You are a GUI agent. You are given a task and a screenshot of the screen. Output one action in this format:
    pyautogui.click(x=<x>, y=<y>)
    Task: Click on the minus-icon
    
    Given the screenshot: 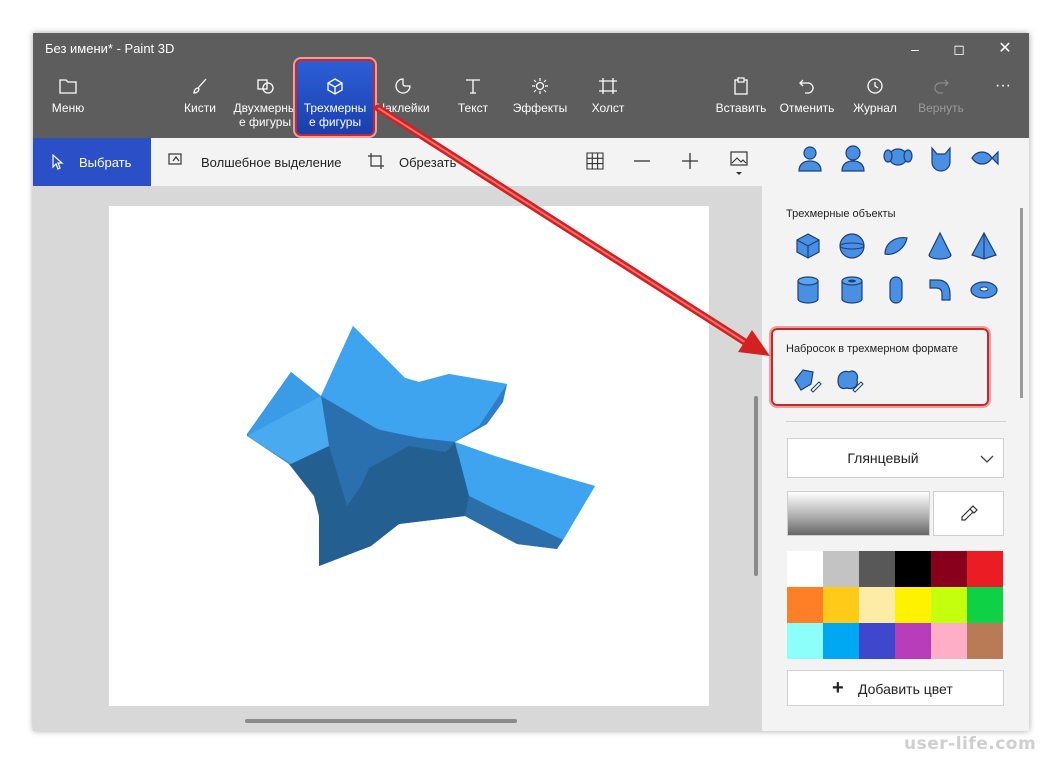 What is the action you would take?
    pyautogui.click(x=642, y=161)
    